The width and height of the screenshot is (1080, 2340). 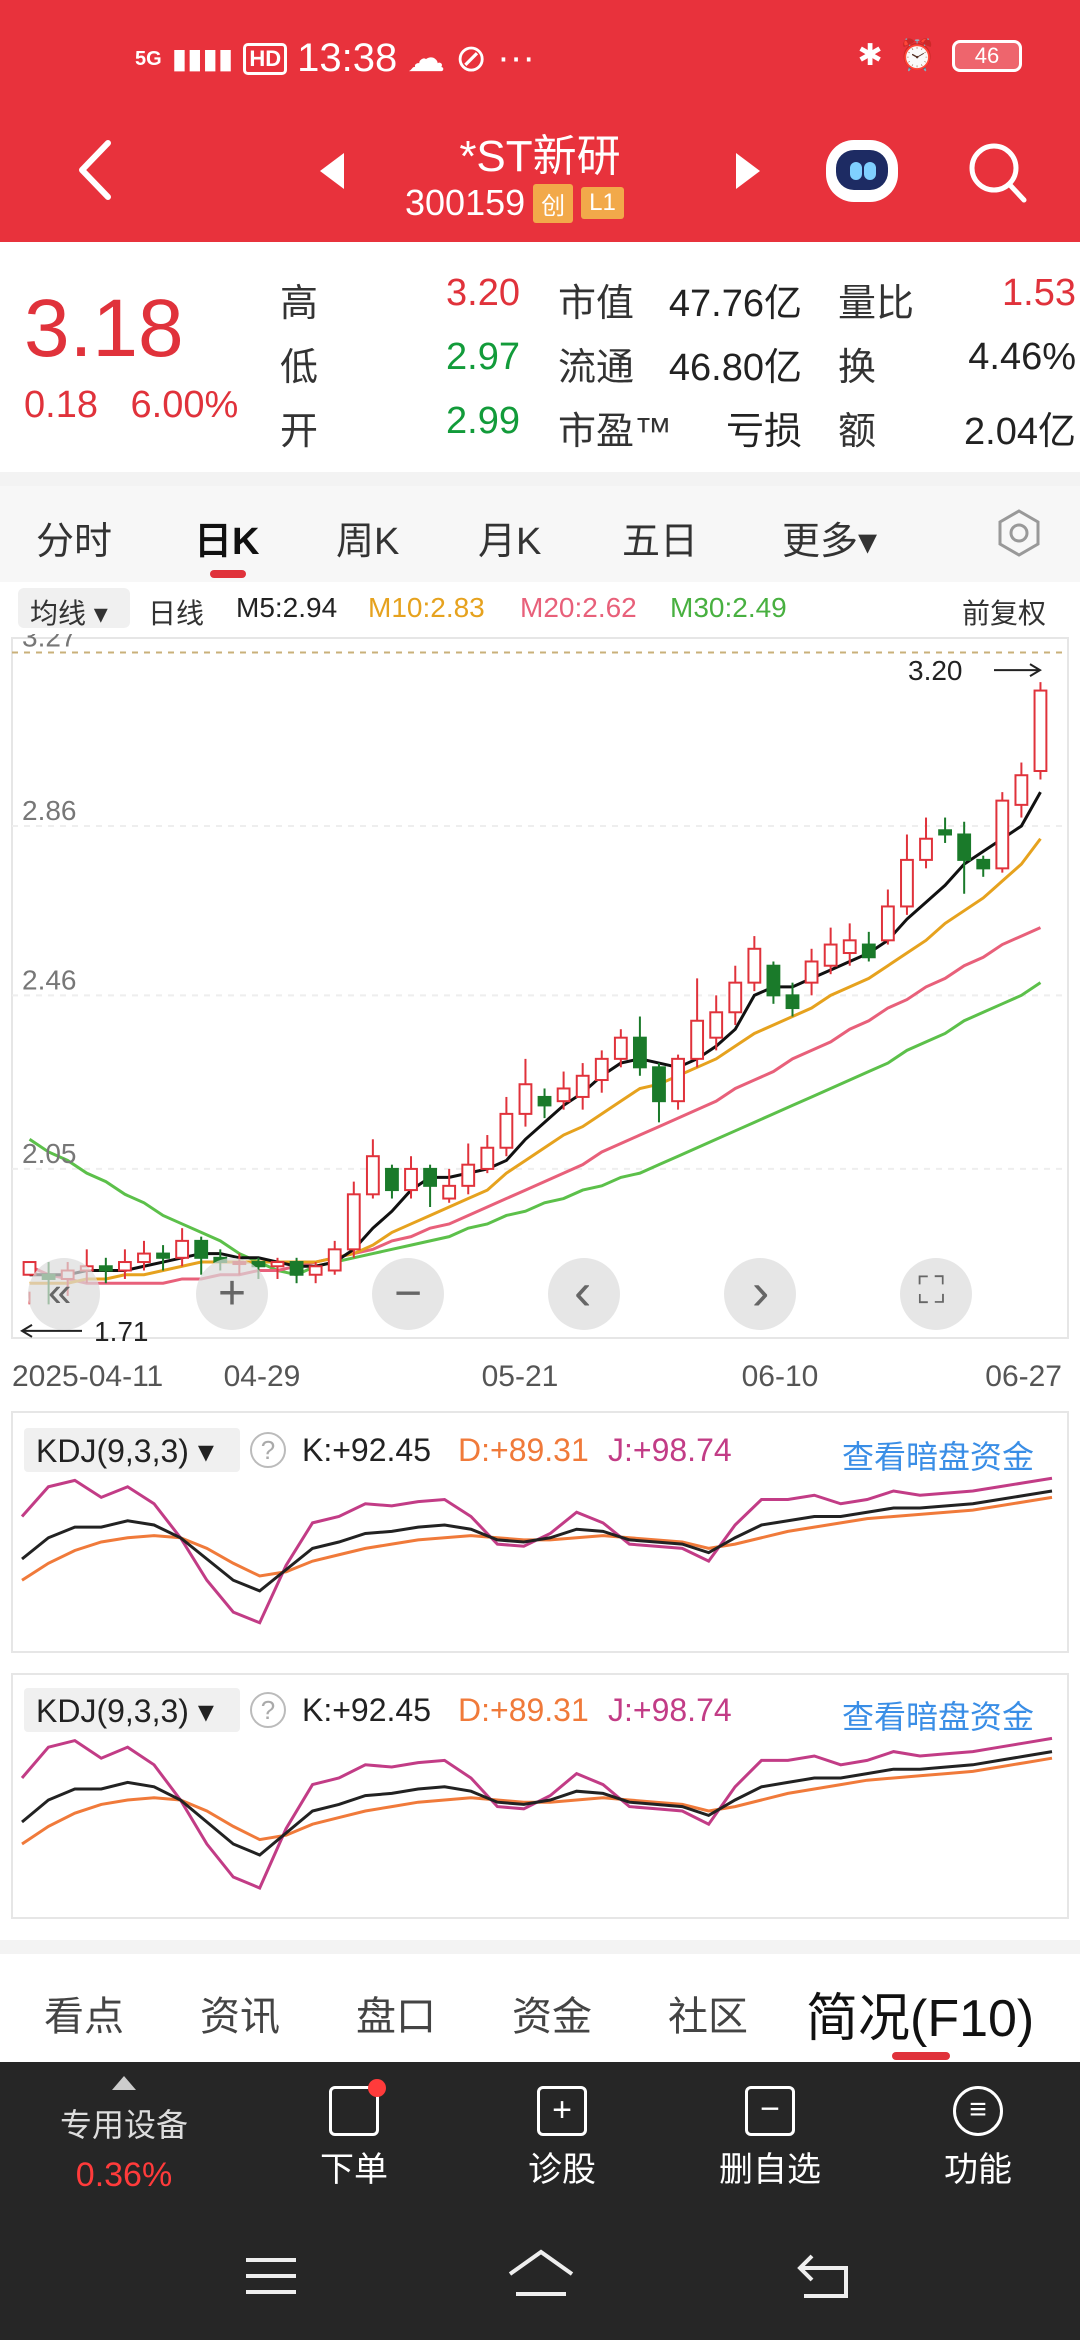 What do you see at coordinates (1022, 357) in the screenshot?
I see `turnover-value: 4.46%` at bounding box center [1022, 357].